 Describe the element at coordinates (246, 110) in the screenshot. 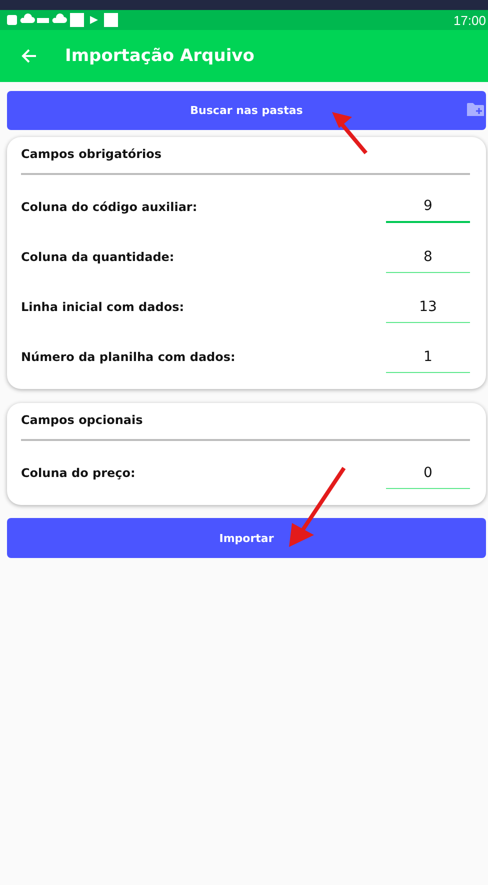

I see `browse-folders-button: Buscar nas pastas` at that location.